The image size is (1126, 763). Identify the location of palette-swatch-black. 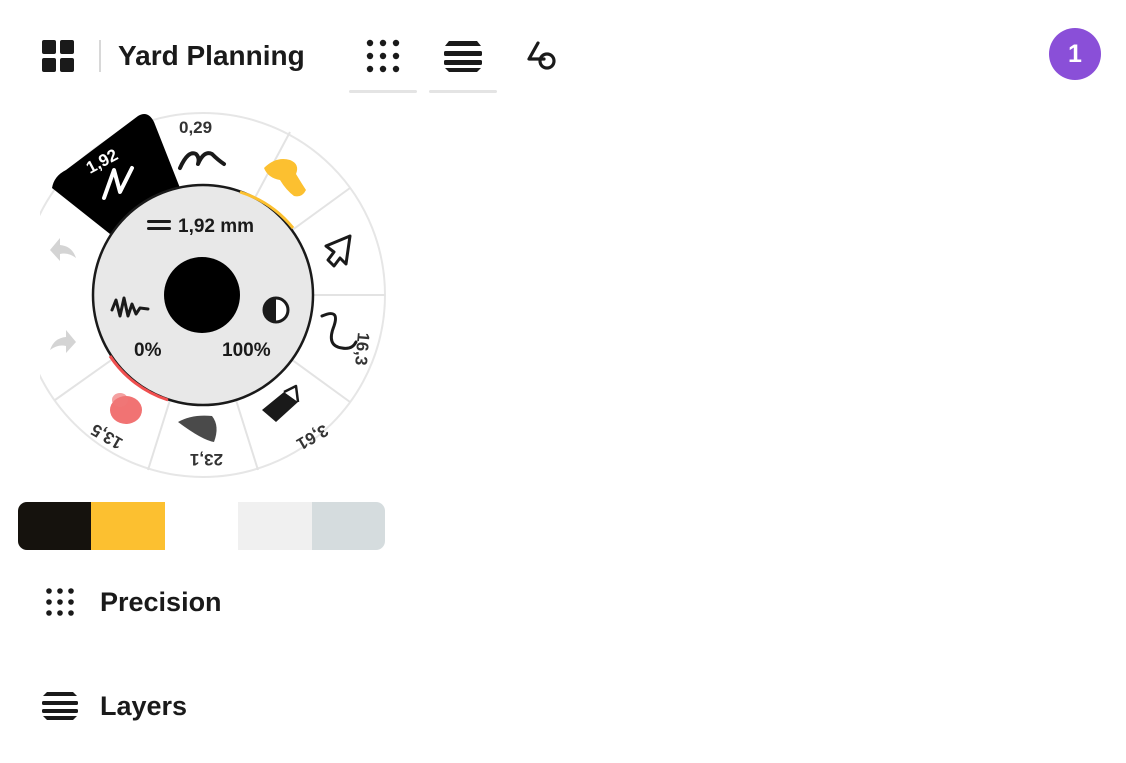
(55, 526).